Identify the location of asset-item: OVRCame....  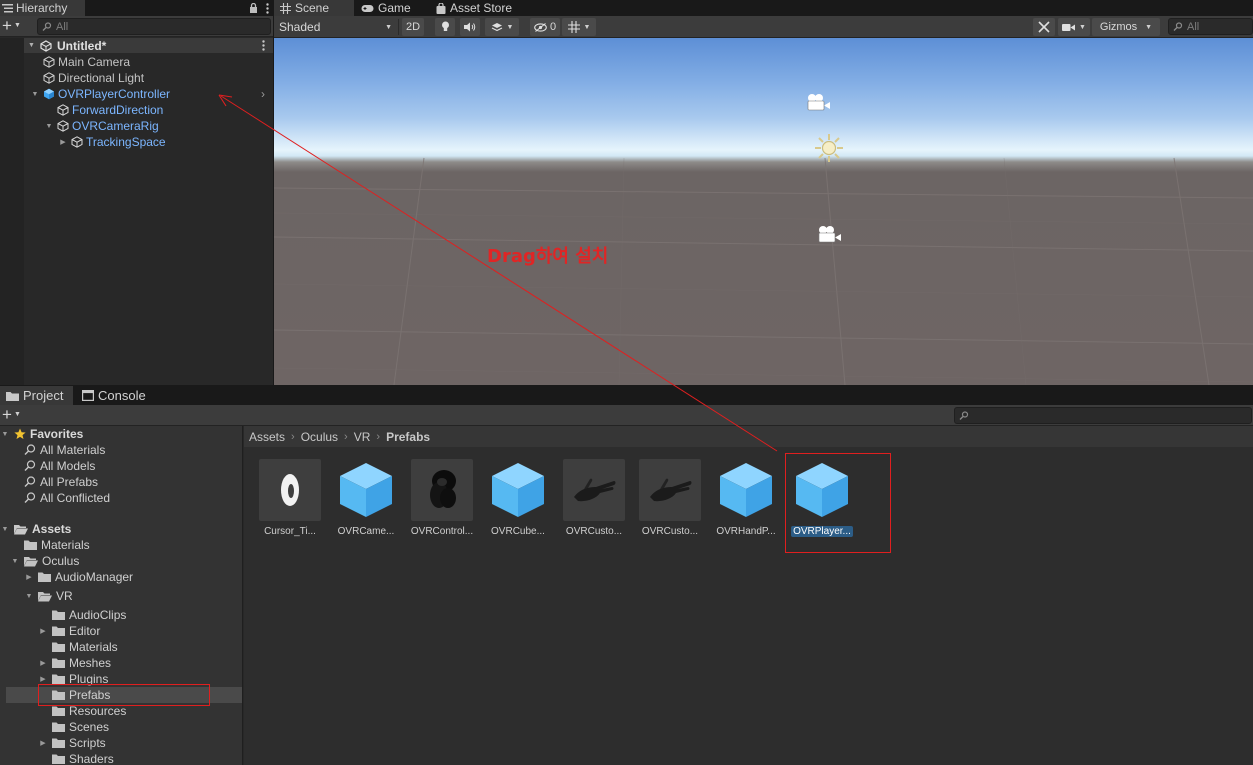
(366, 498).